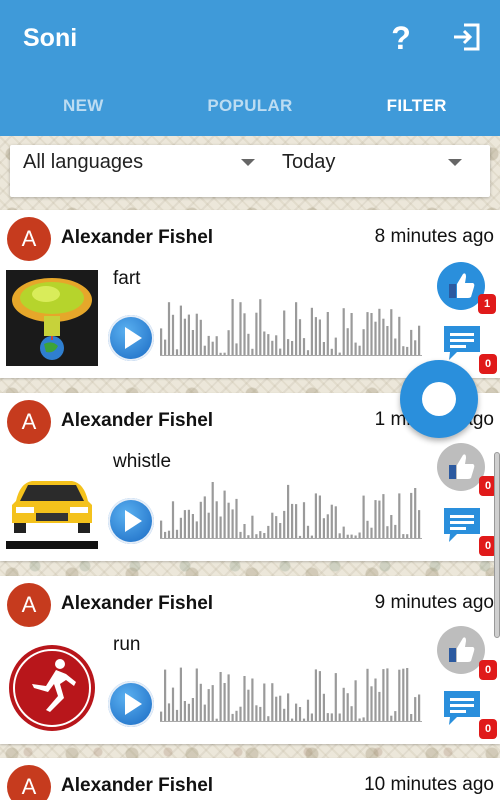 This screenshot has height=800, width=500. Describe the element at coordinates (434, 602) in the screenshot. I see `post-time: 9 minutes ago` at that location.